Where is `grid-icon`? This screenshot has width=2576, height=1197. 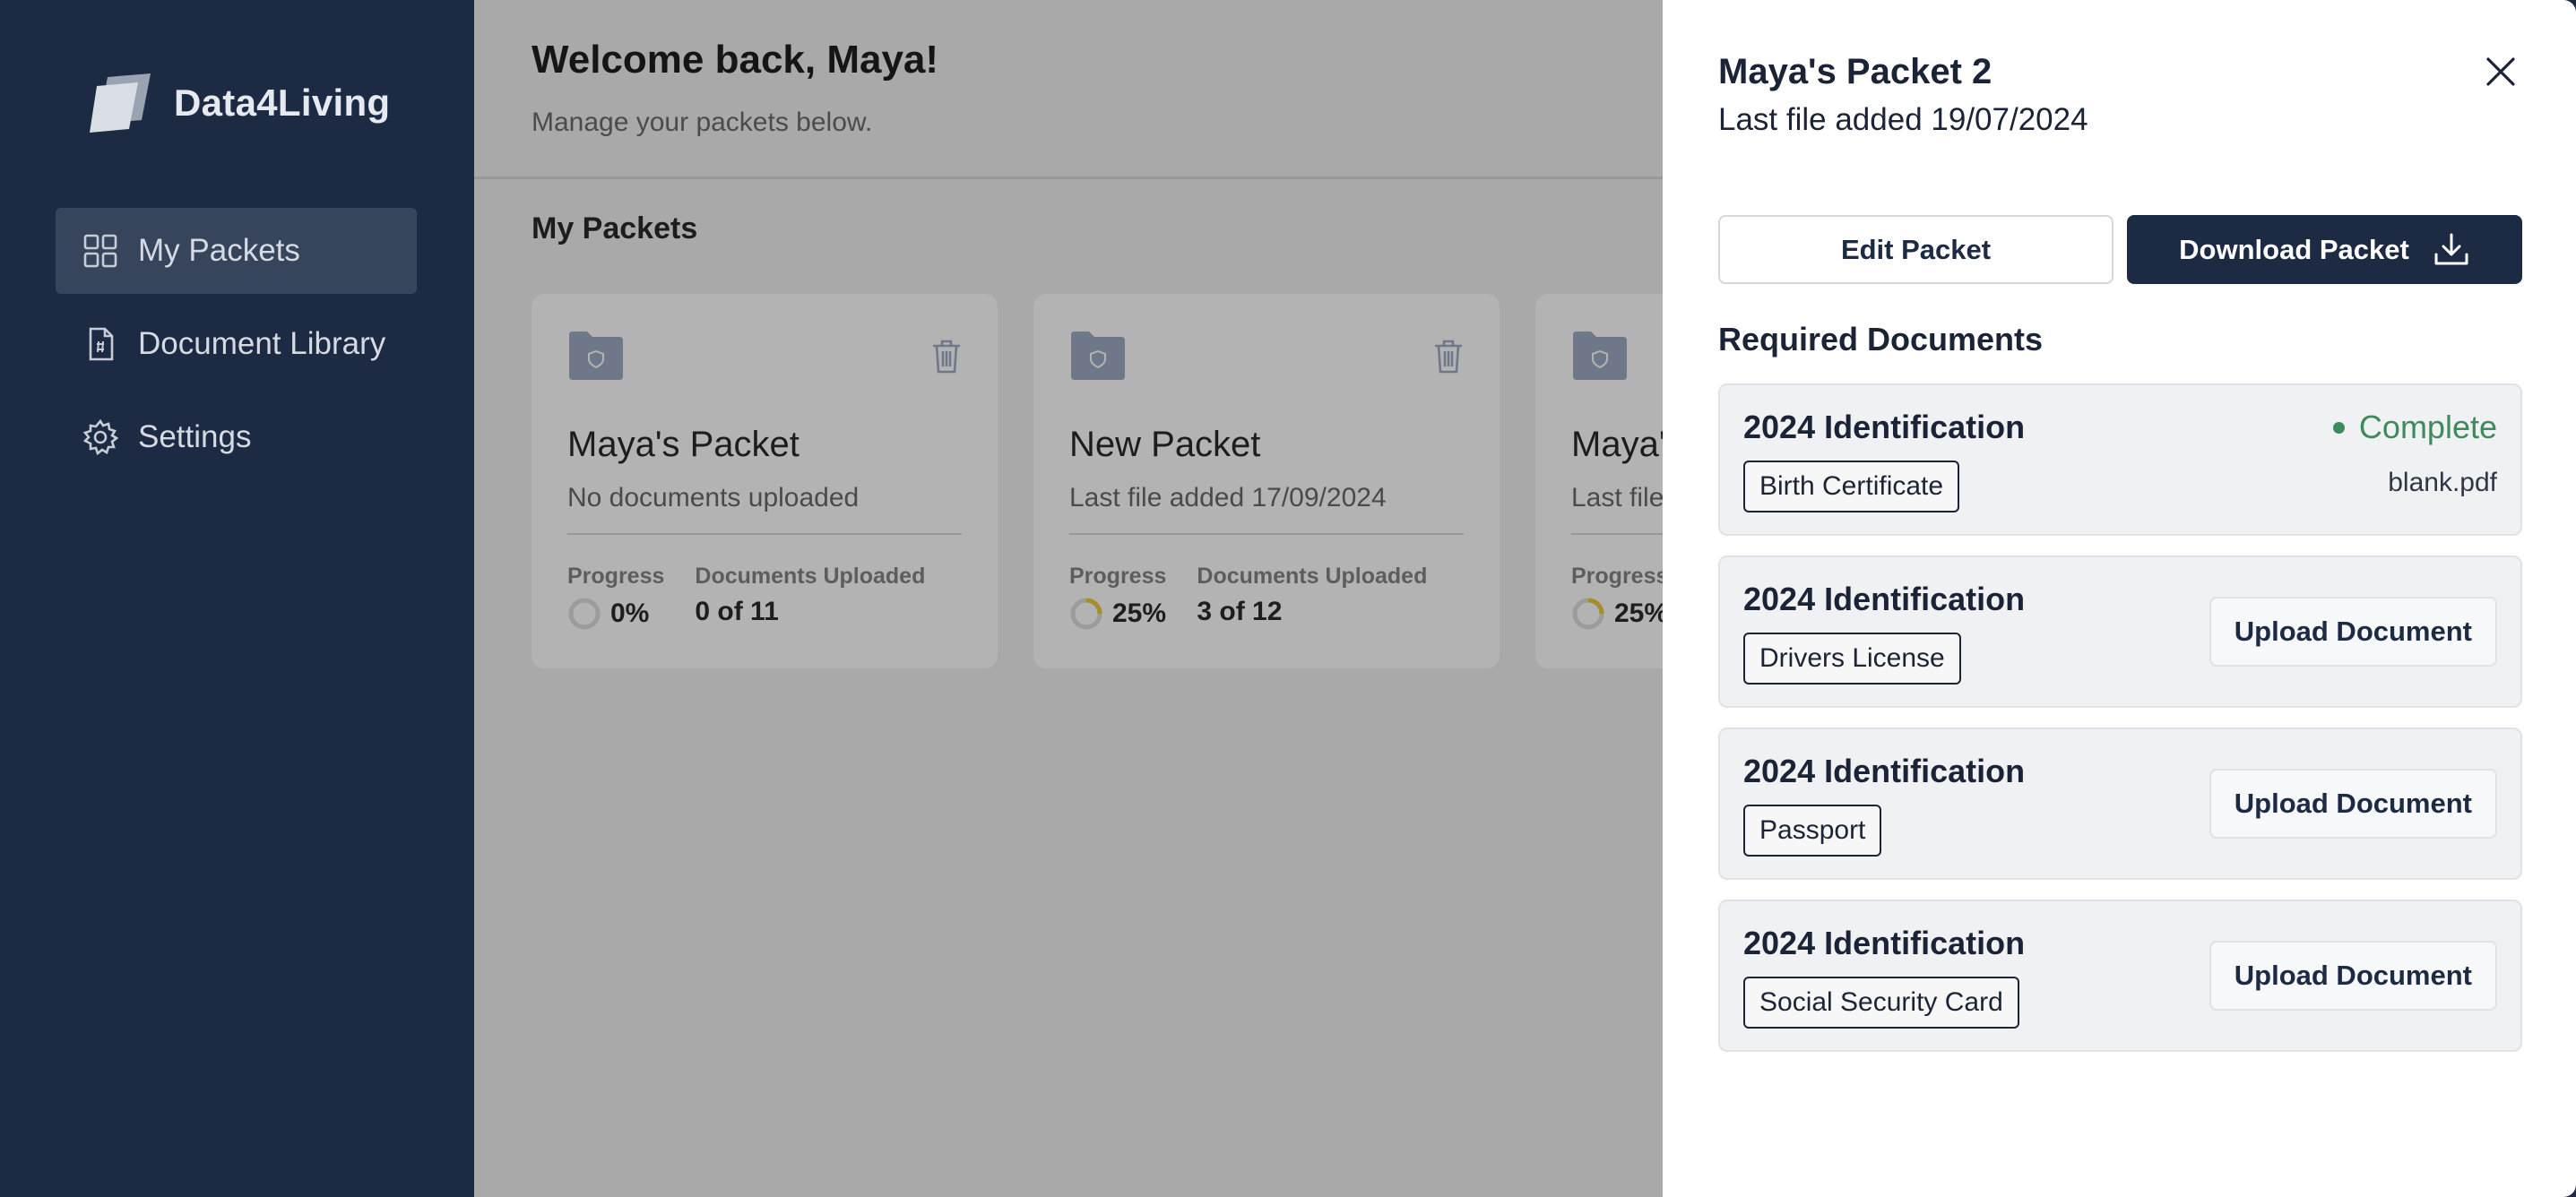 grid-icon is located at coordinates (100, 251).